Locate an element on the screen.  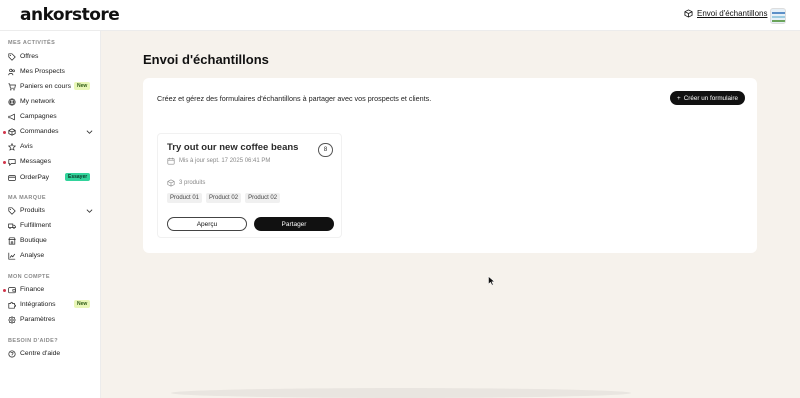
sidebar-item-mes-prospects: Mes Prospects is located at coordinates (50, 72).